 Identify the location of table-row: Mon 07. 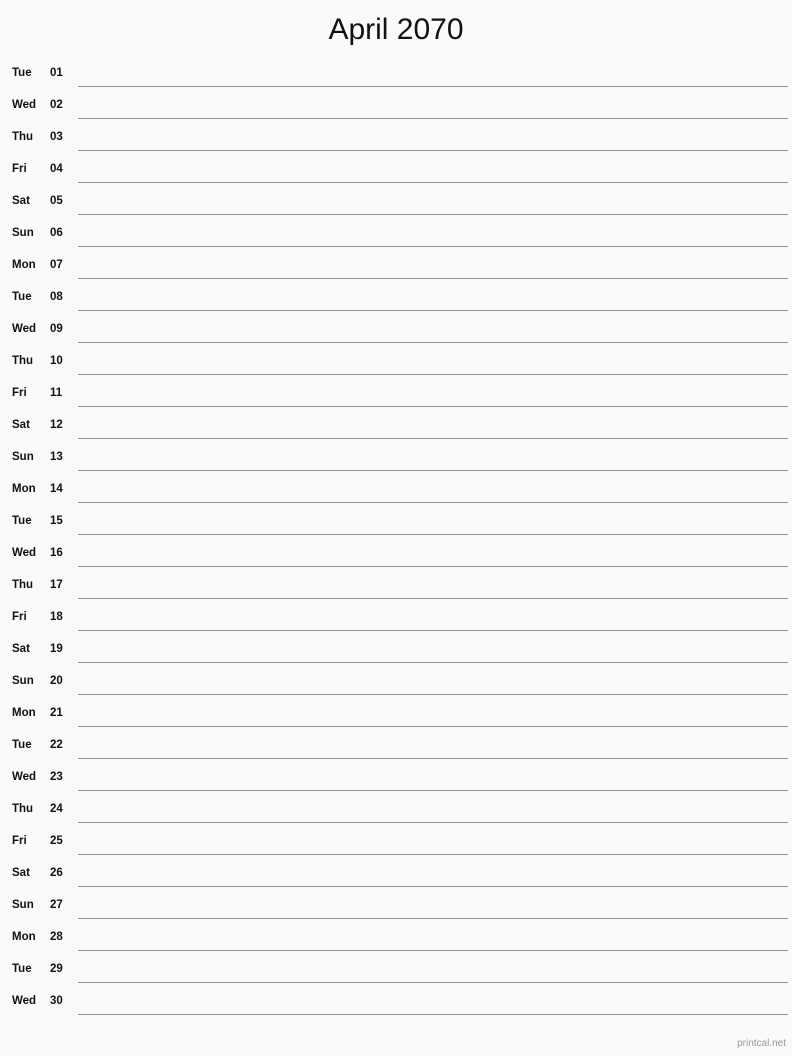
(396, 268).